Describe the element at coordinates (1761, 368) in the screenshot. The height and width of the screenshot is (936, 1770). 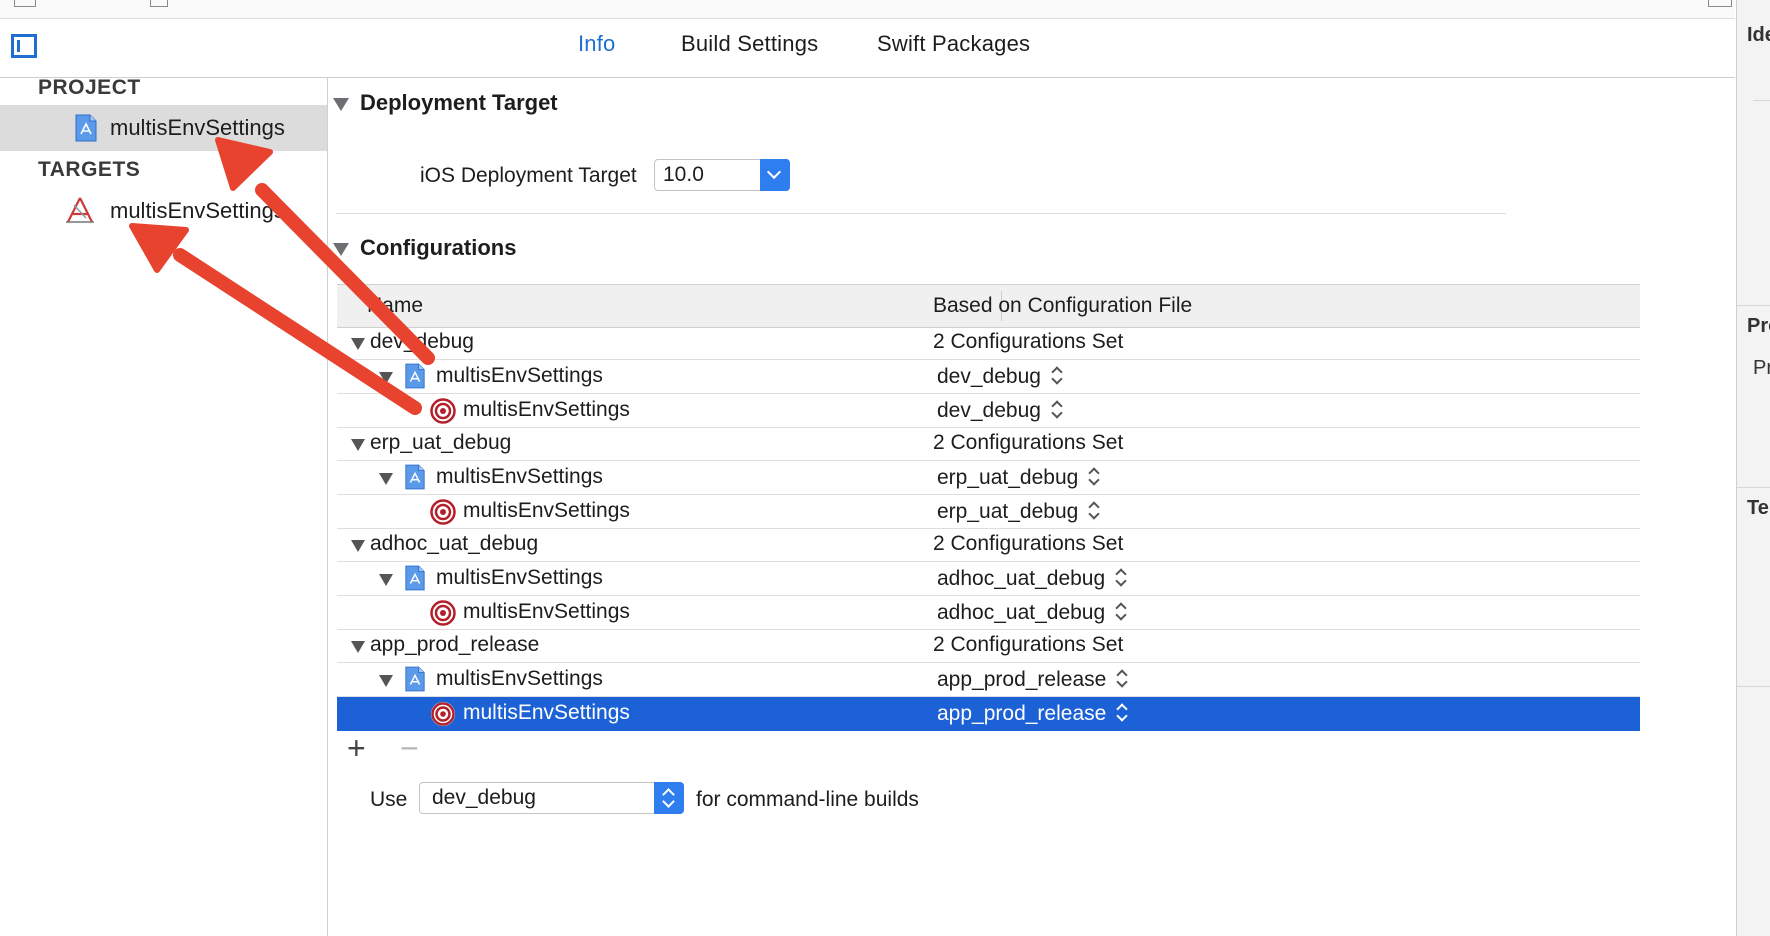
I see `inspector-project-field: Pr` at that location.